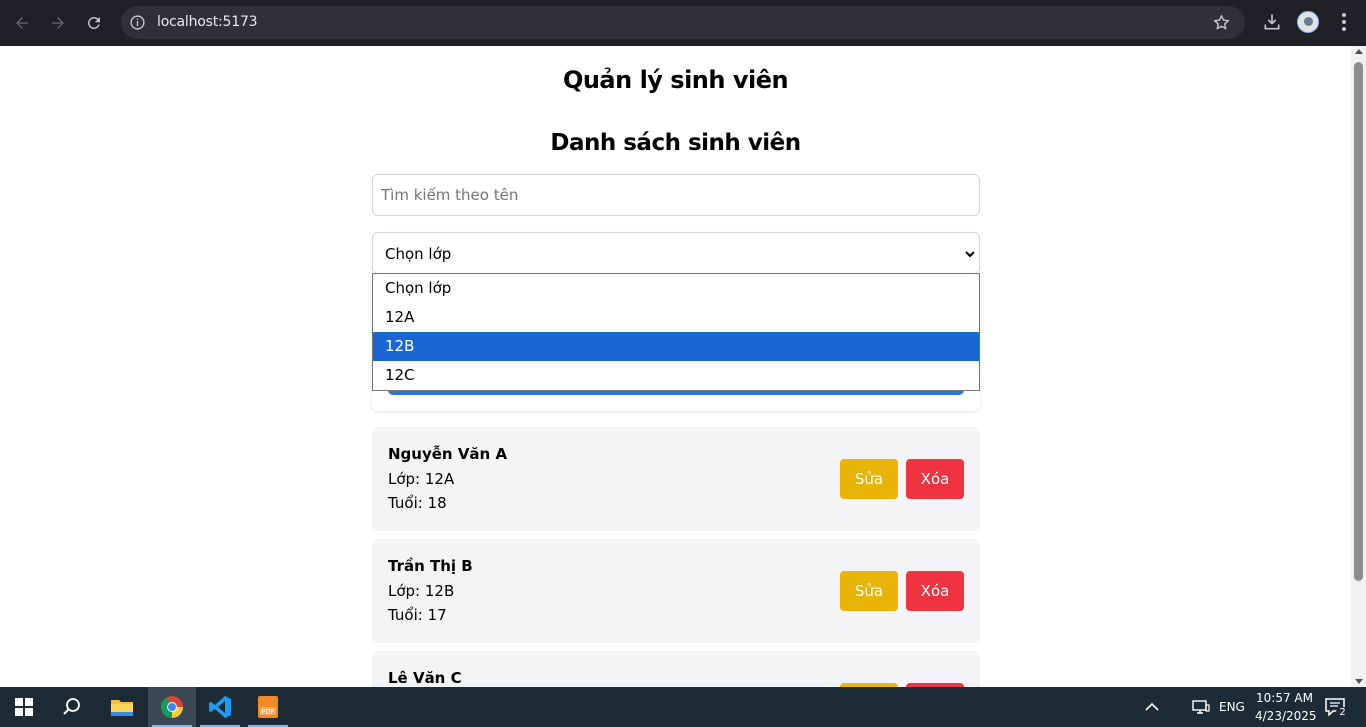  What do you see at coordinates (421, 591) in the screenshot?
I see `student-class: Lớp: 12B` at bounding box center [421, 591].